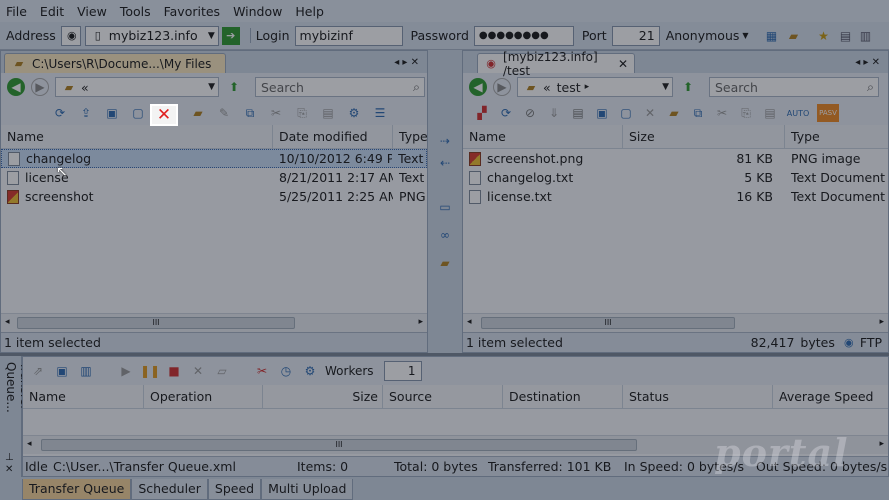  What do you see at coordinates (307, 489) in the screenshot?
I see `tab-multi-upload: Multi Upload` at bounding box center [307, 489].